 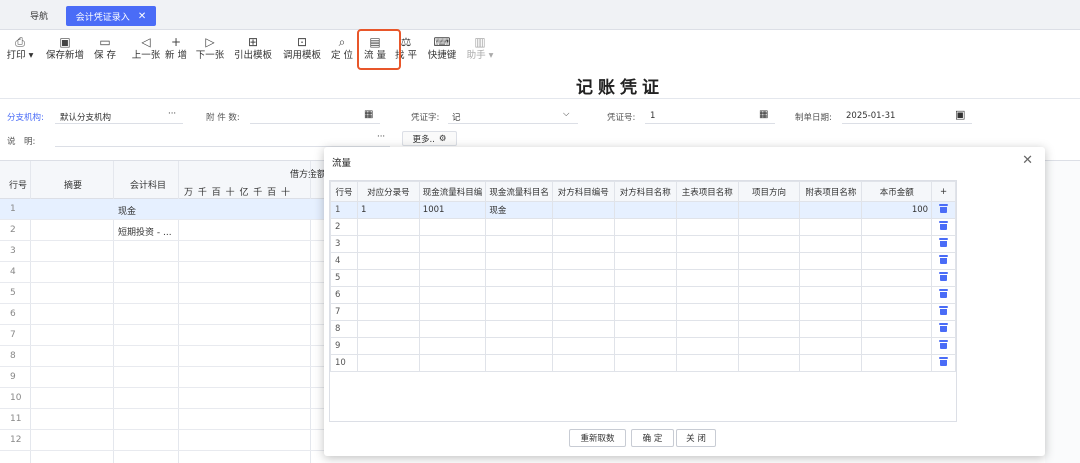 I want to click on use-template-button: ⊡ 调用模板, so click(x=302, y=52).